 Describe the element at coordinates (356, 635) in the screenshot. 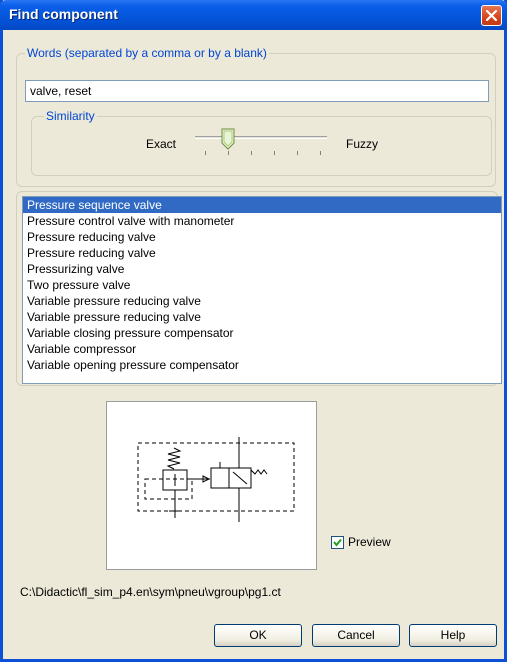

I see `cancel-button: Cancel` at that location.